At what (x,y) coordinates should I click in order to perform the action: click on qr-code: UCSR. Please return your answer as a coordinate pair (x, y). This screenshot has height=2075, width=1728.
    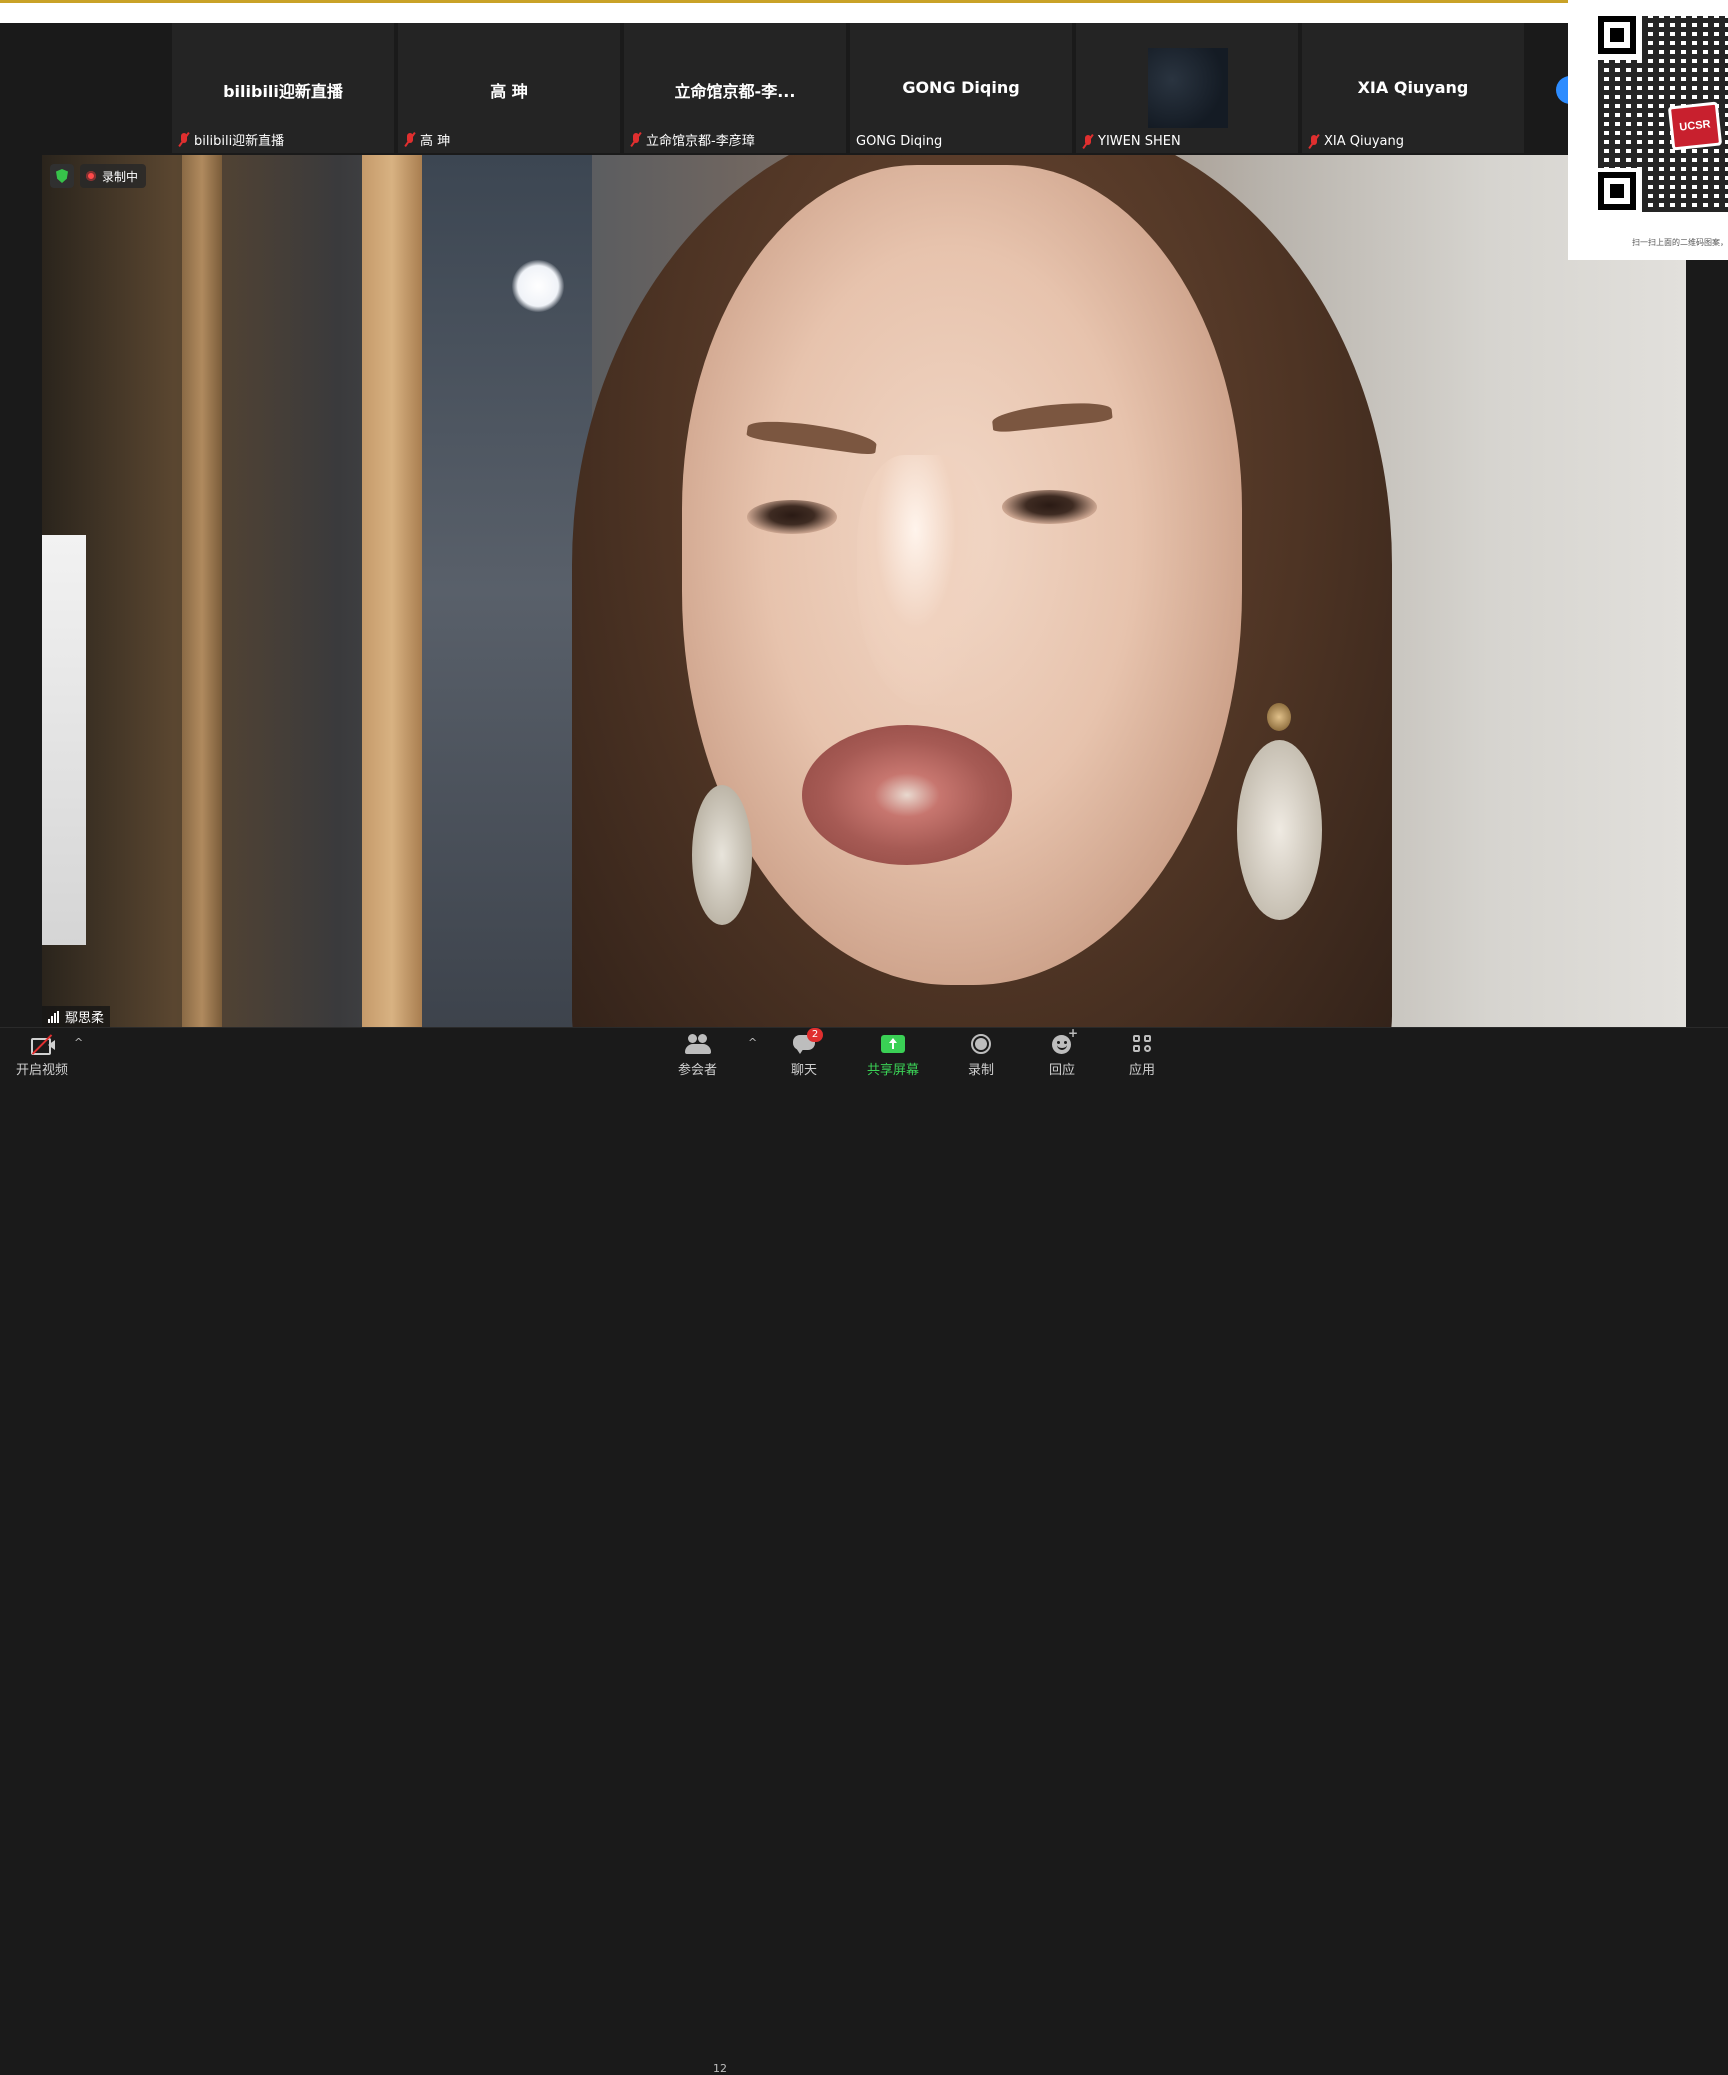
    Looking at the image, I should click on (1663, 114).